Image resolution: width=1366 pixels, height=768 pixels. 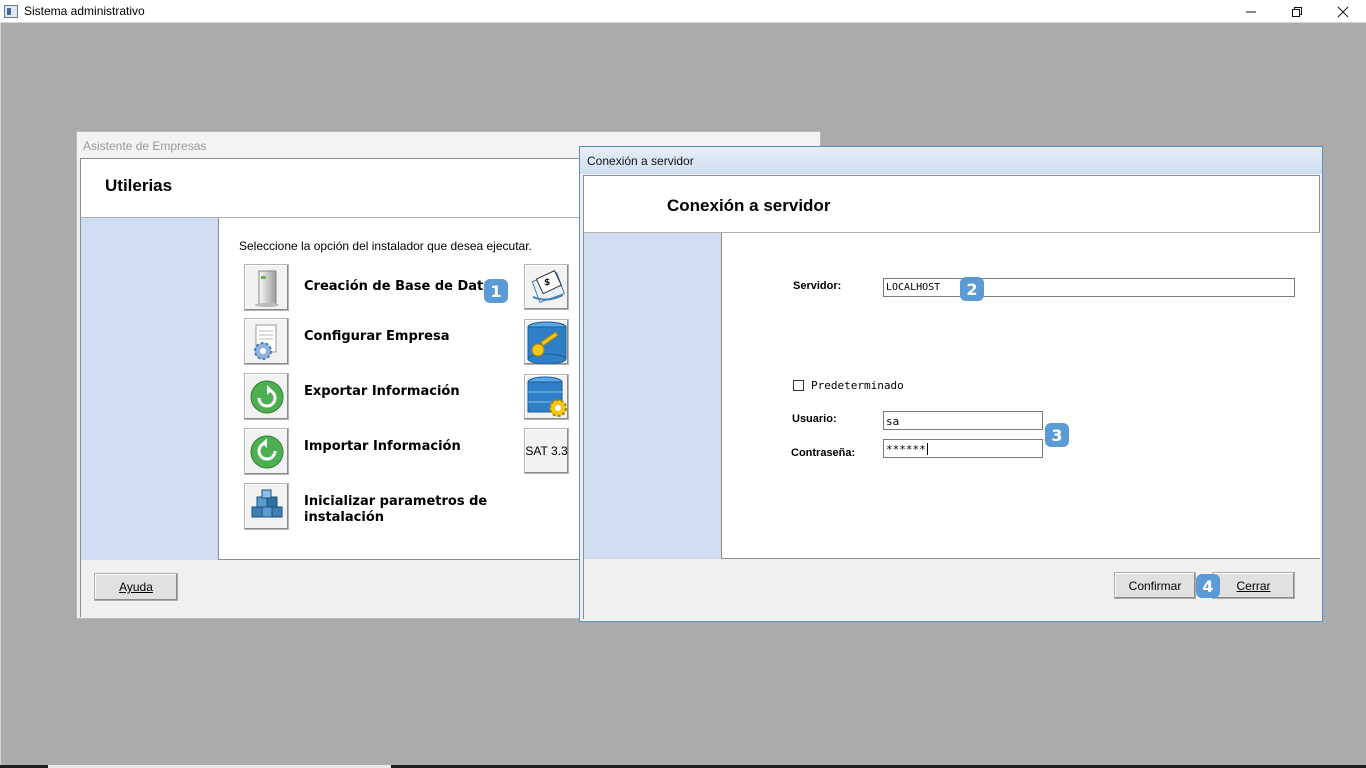 I want to click on password-value: ******, so click(x=906, y=449).